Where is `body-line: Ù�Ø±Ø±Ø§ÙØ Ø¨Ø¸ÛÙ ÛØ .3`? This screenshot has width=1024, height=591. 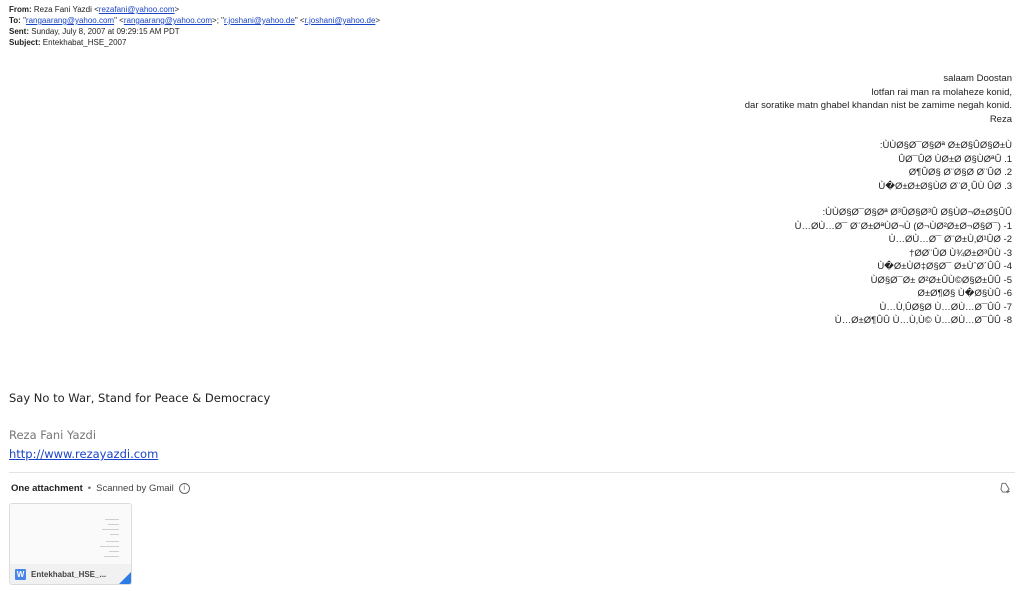 body-line: Ù�Ø±Ø±Ø§ÙØ Ø¨Ø¸ÛÙ ÛØ .3 is located at coordinates (945, 186).